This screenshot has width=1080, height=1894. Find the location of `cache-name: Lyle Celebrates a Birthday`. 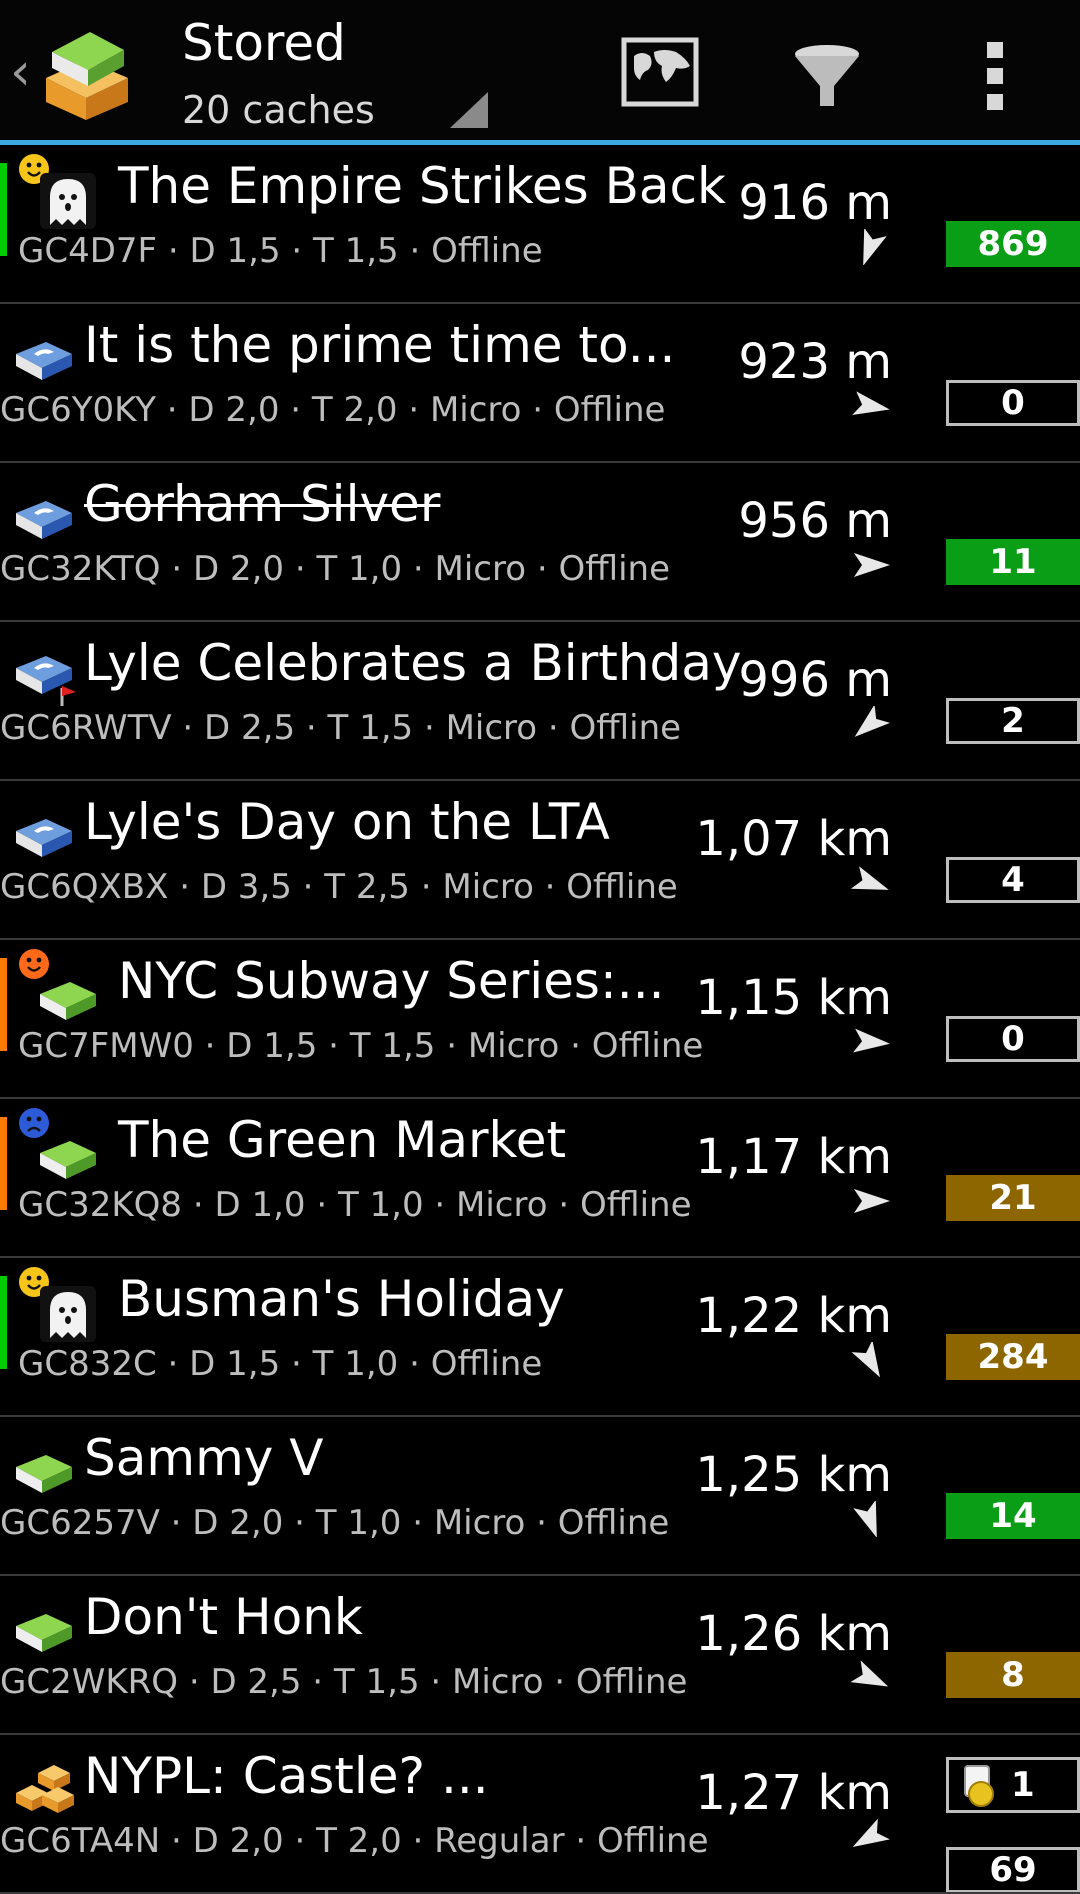

cache-name: Lyle Celebrates a Birthday is located at coordinates (413, 663).